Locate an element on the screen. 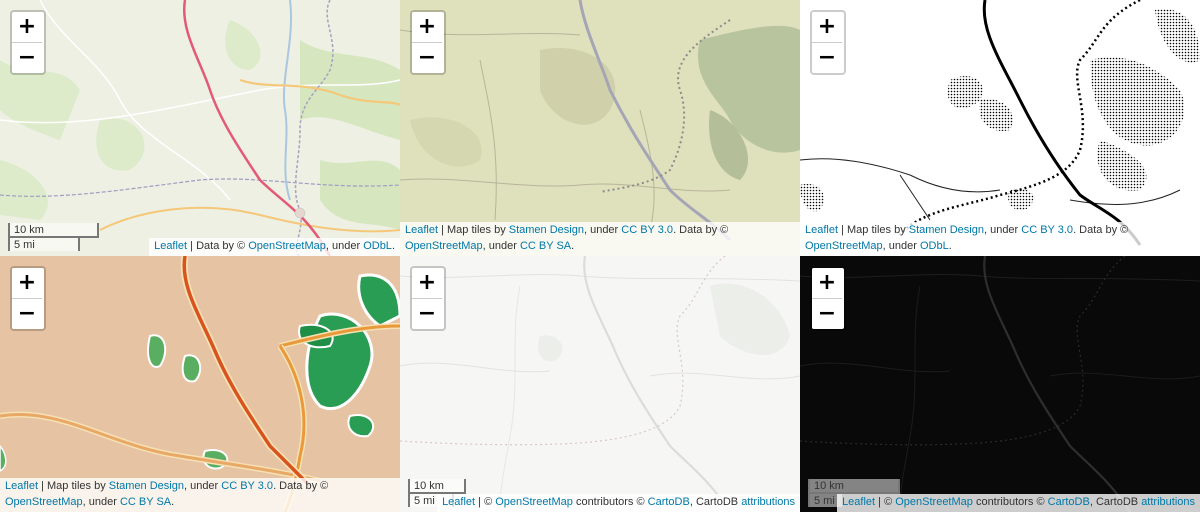  scale-bar: 10 km 5 mi is located at coordinates (53, 236).